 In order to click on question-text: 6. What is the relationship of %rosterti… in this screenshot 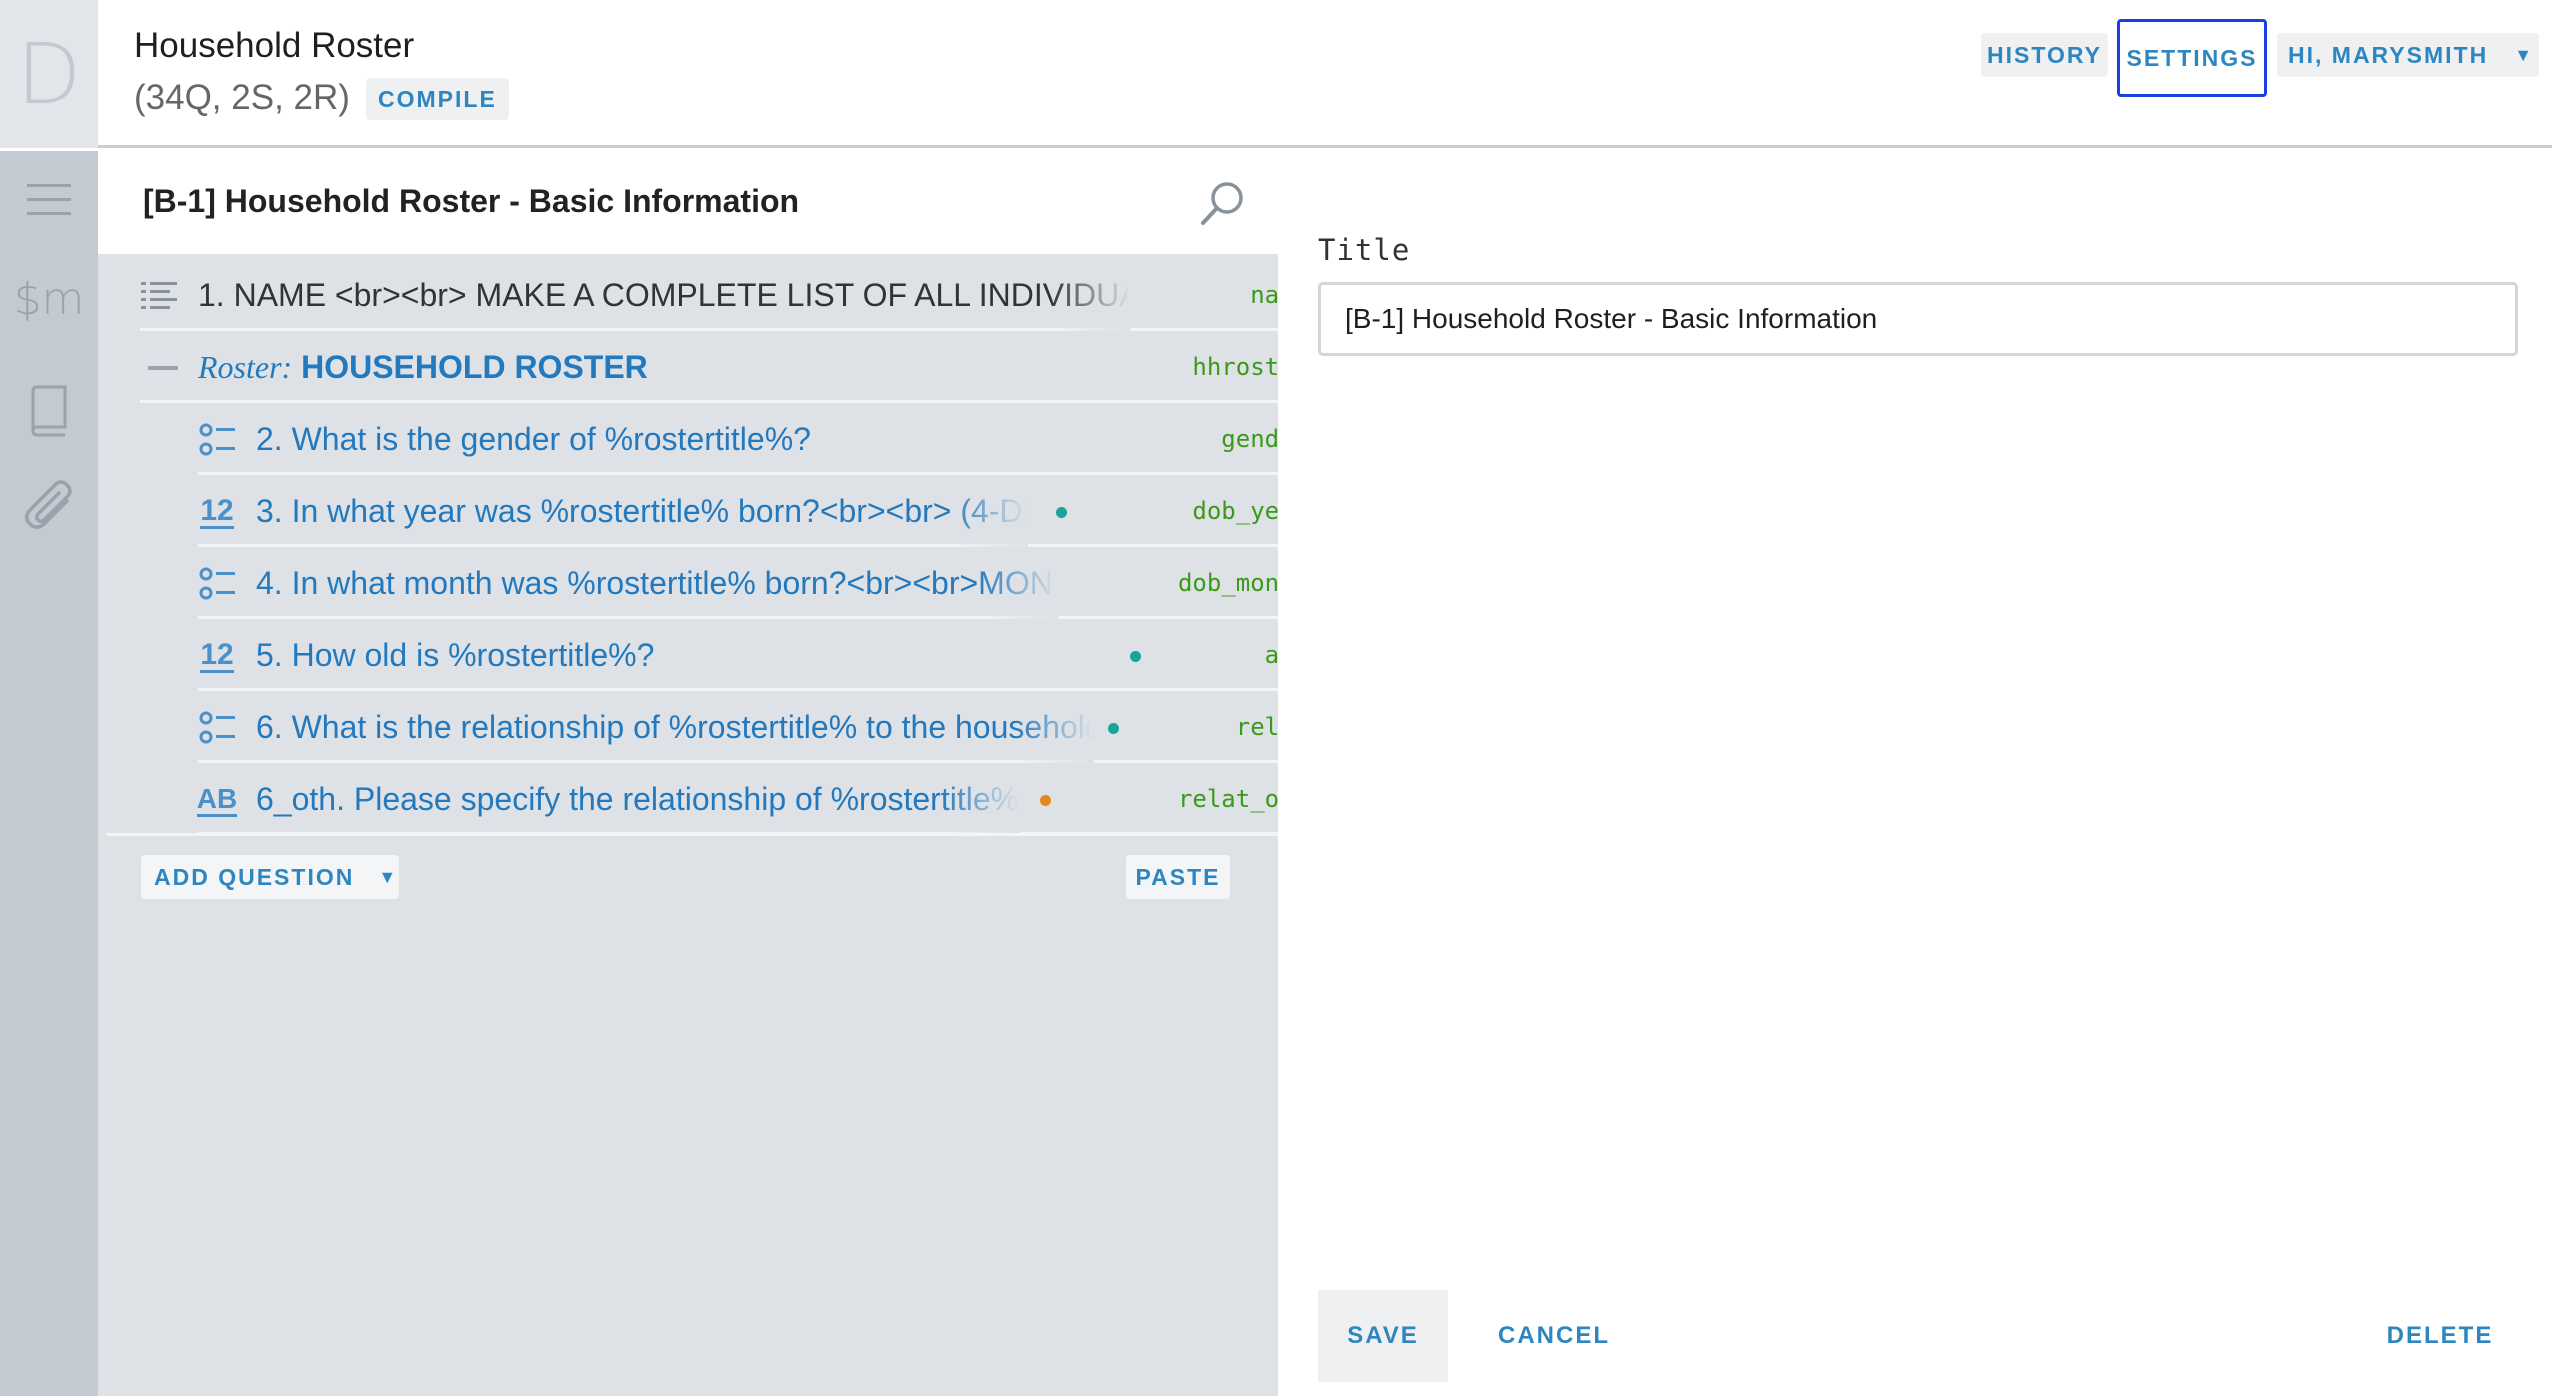, I will do `click(675, 727)`.